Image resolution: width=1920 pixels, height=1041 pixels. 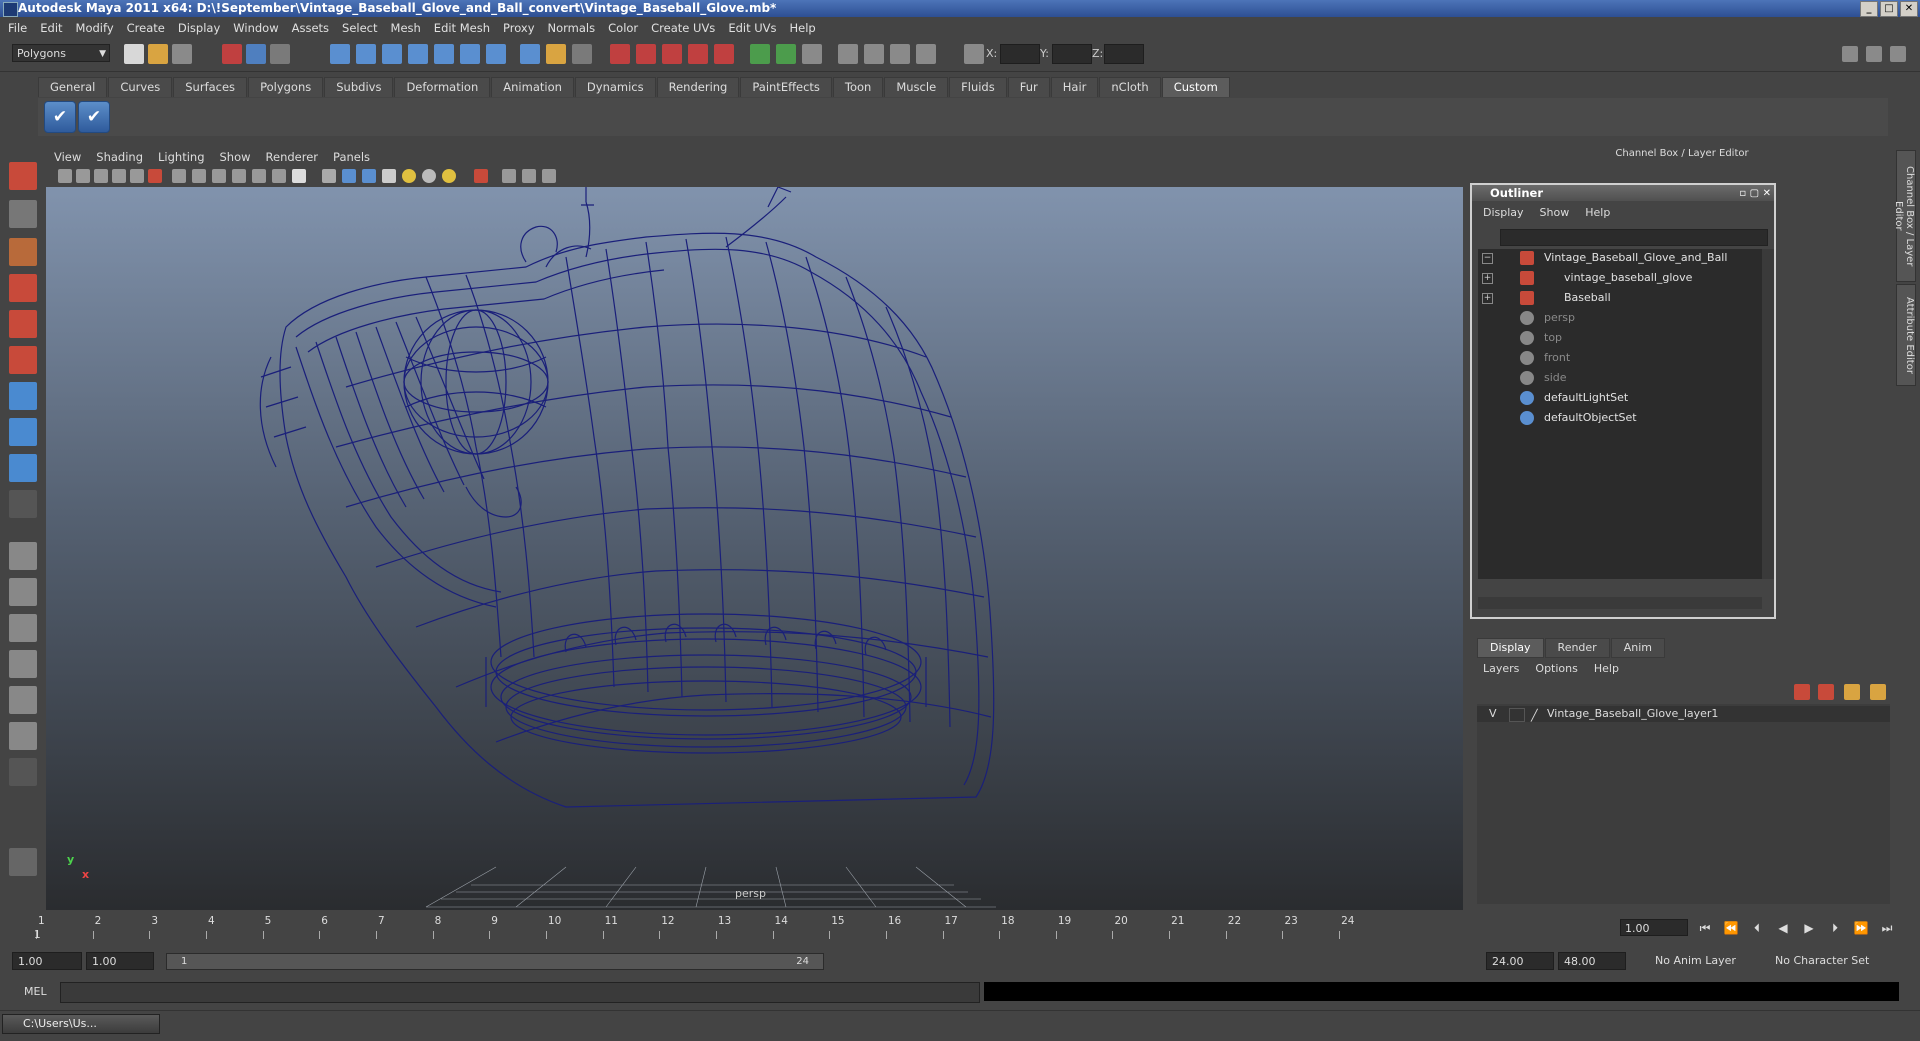 I want to click on four-view-layout-icon, so click(x=23, y=592).